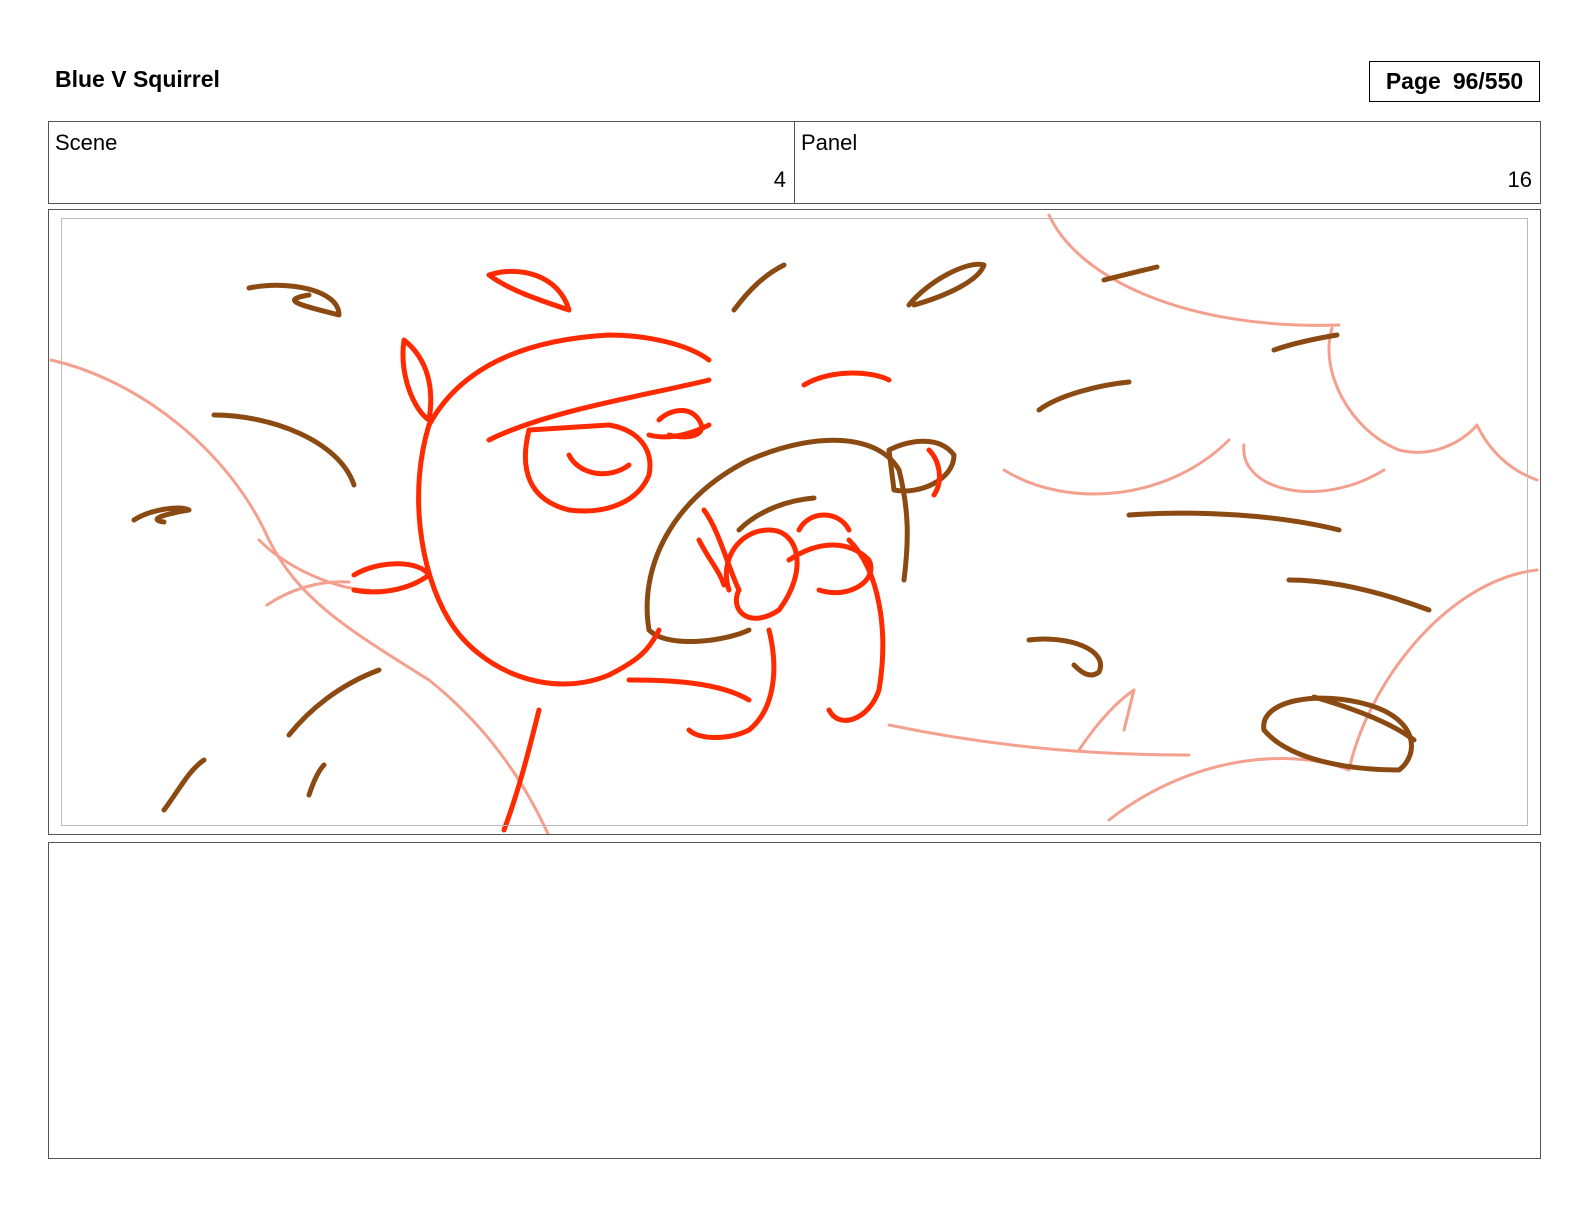  I want to click on page-number: 96/550, so click(1488, 81).